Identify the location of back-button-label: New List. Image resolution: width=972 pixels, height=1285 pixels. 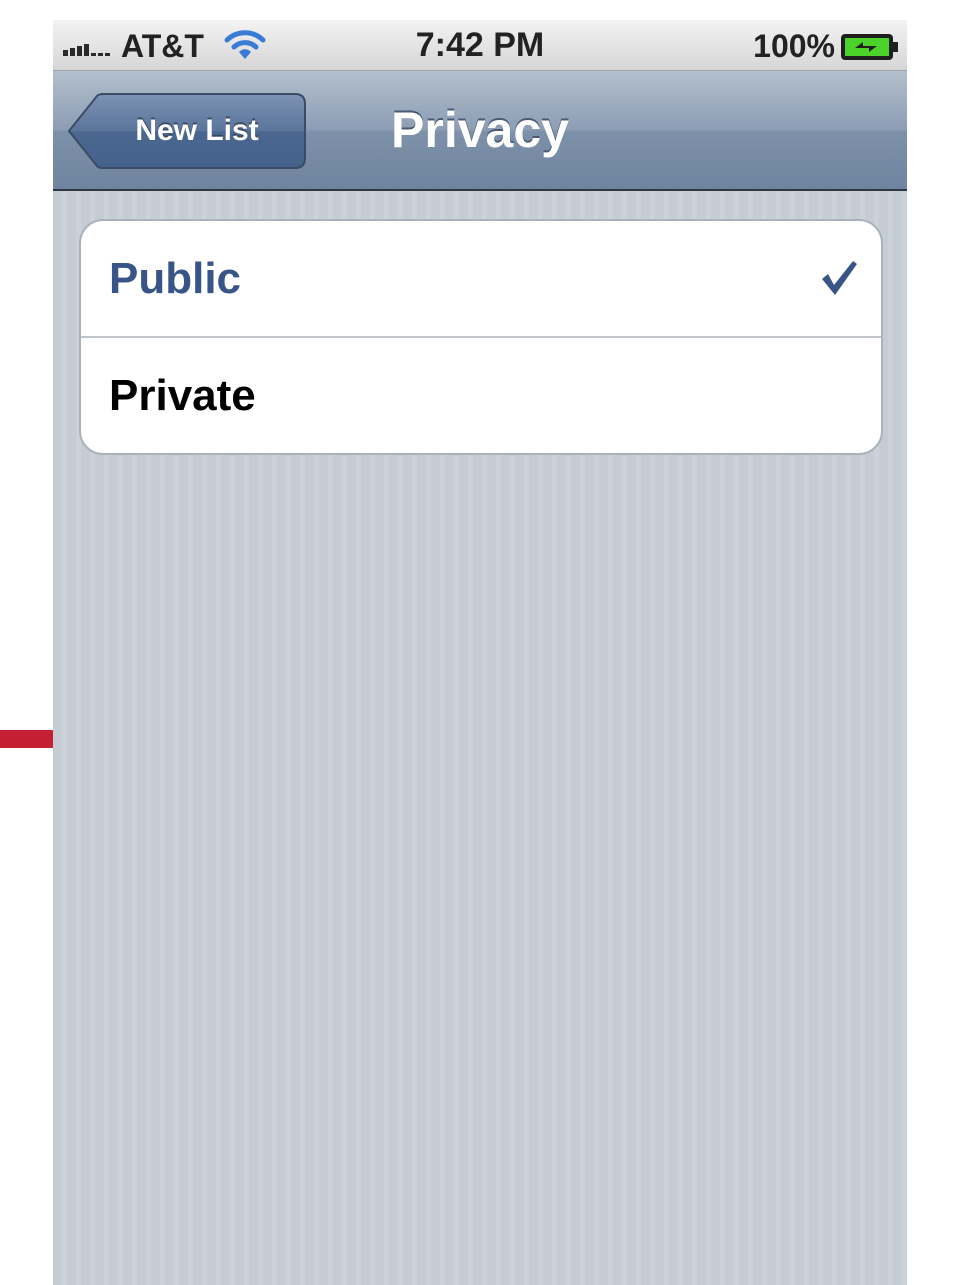
(197, 130).